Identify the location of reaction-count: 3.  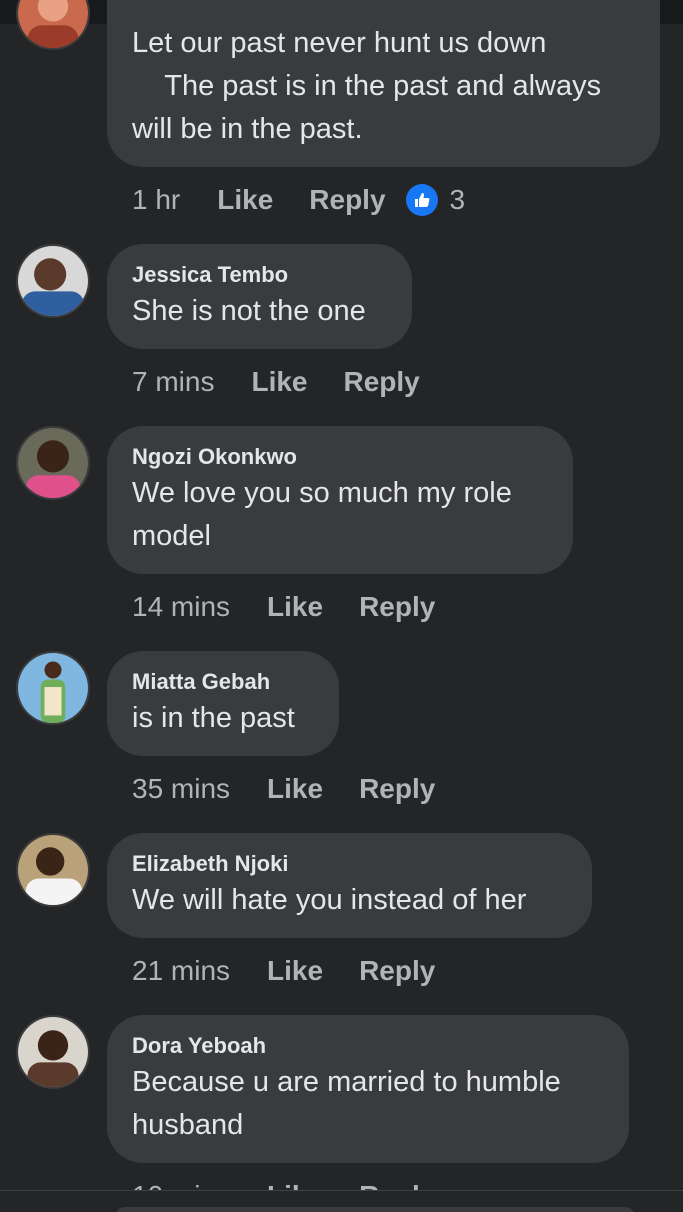
(457, 199).